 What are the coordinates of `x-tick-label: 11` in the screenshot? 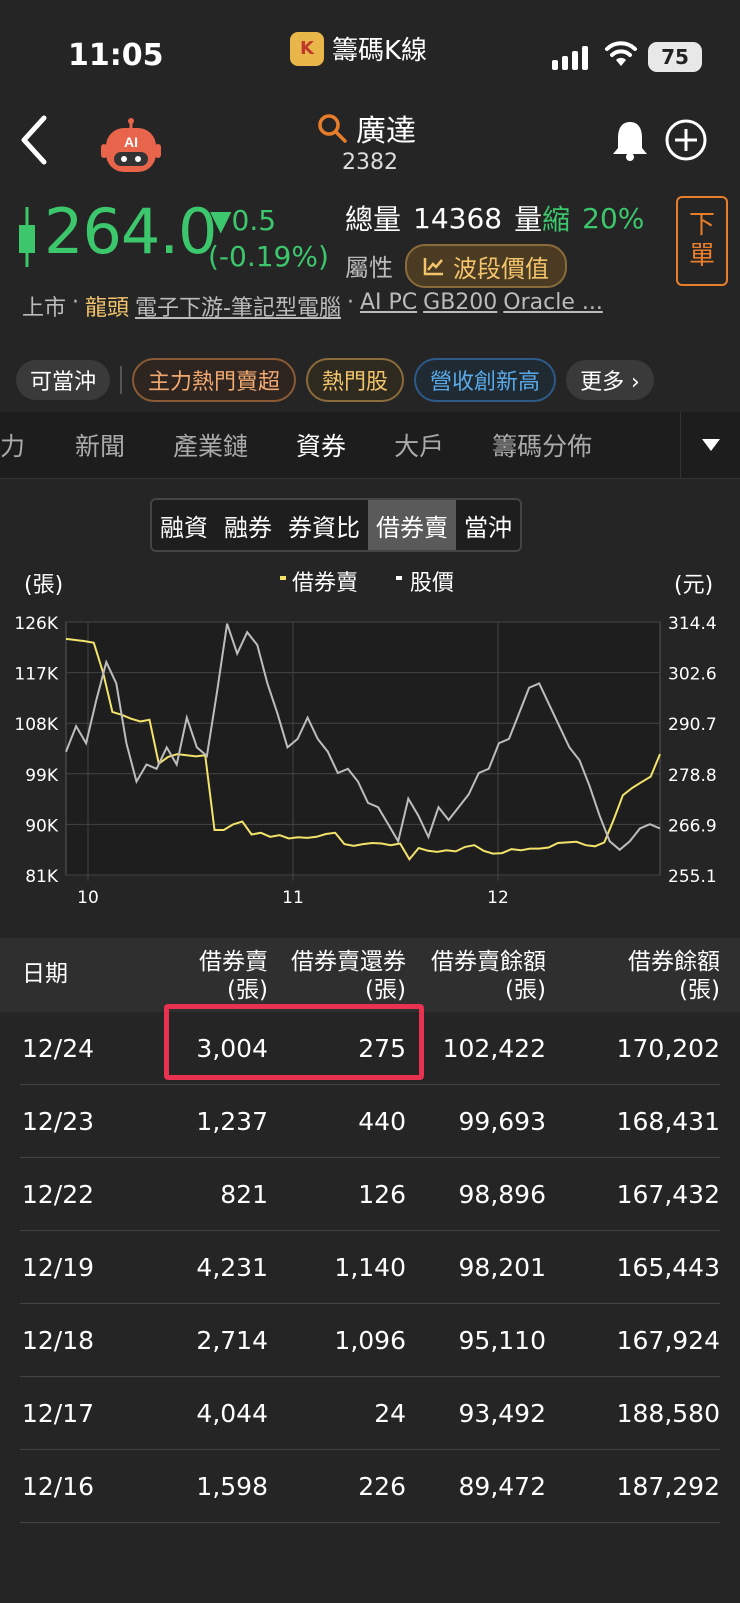 It's located at (293, 898).